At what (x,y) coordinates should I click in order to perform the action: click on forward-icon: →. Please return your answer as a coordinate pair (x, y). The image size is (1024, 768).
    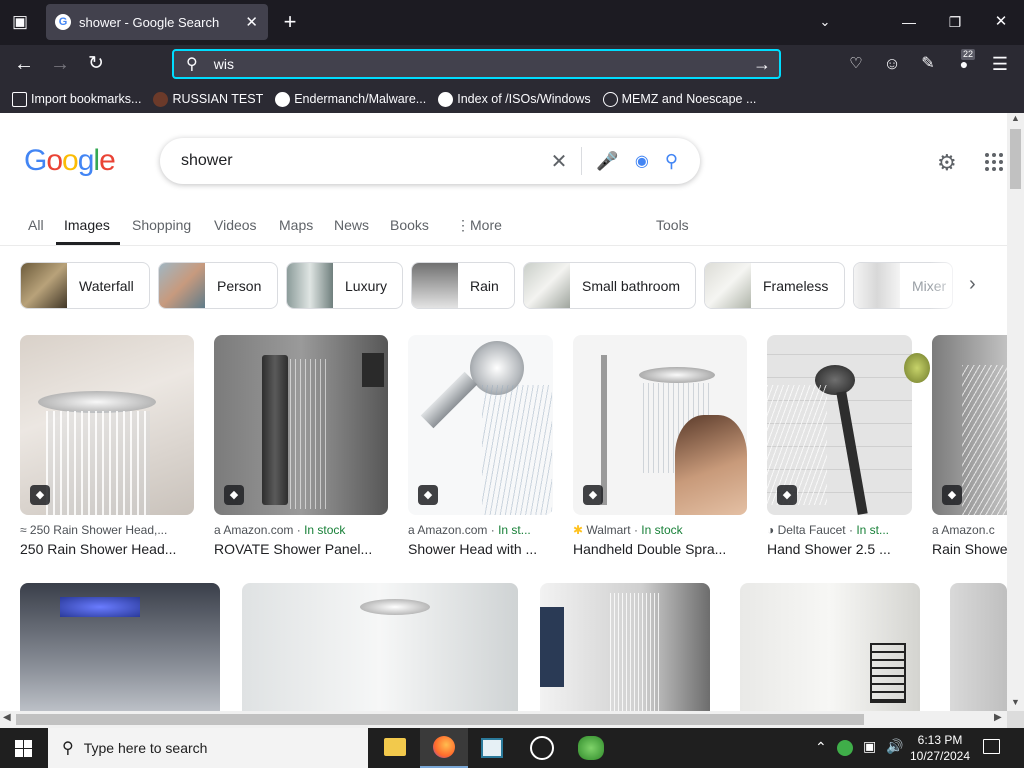
    Looking at the image, I should click on (60, 64).